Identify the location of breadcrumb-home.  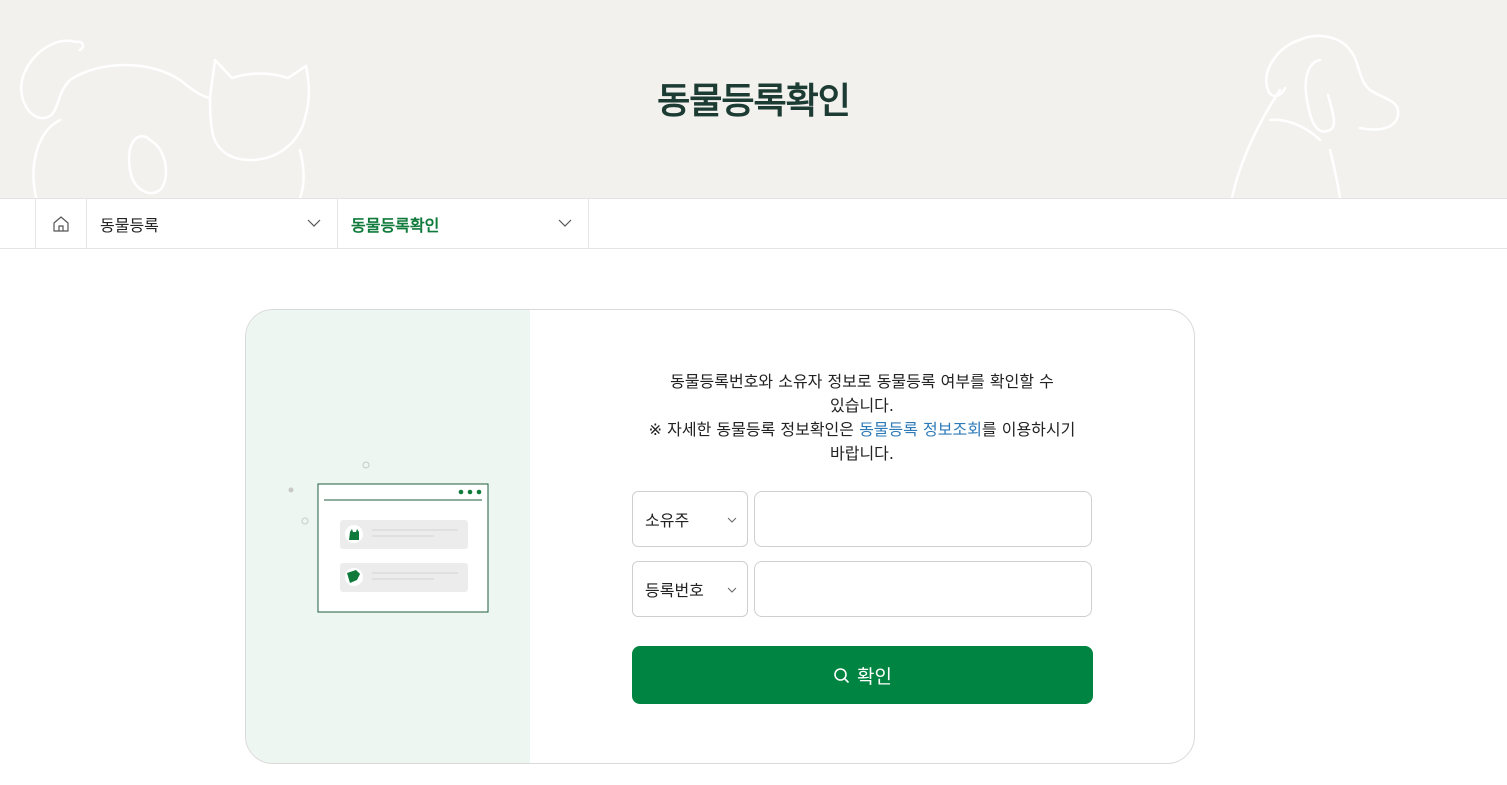
(61, 223).